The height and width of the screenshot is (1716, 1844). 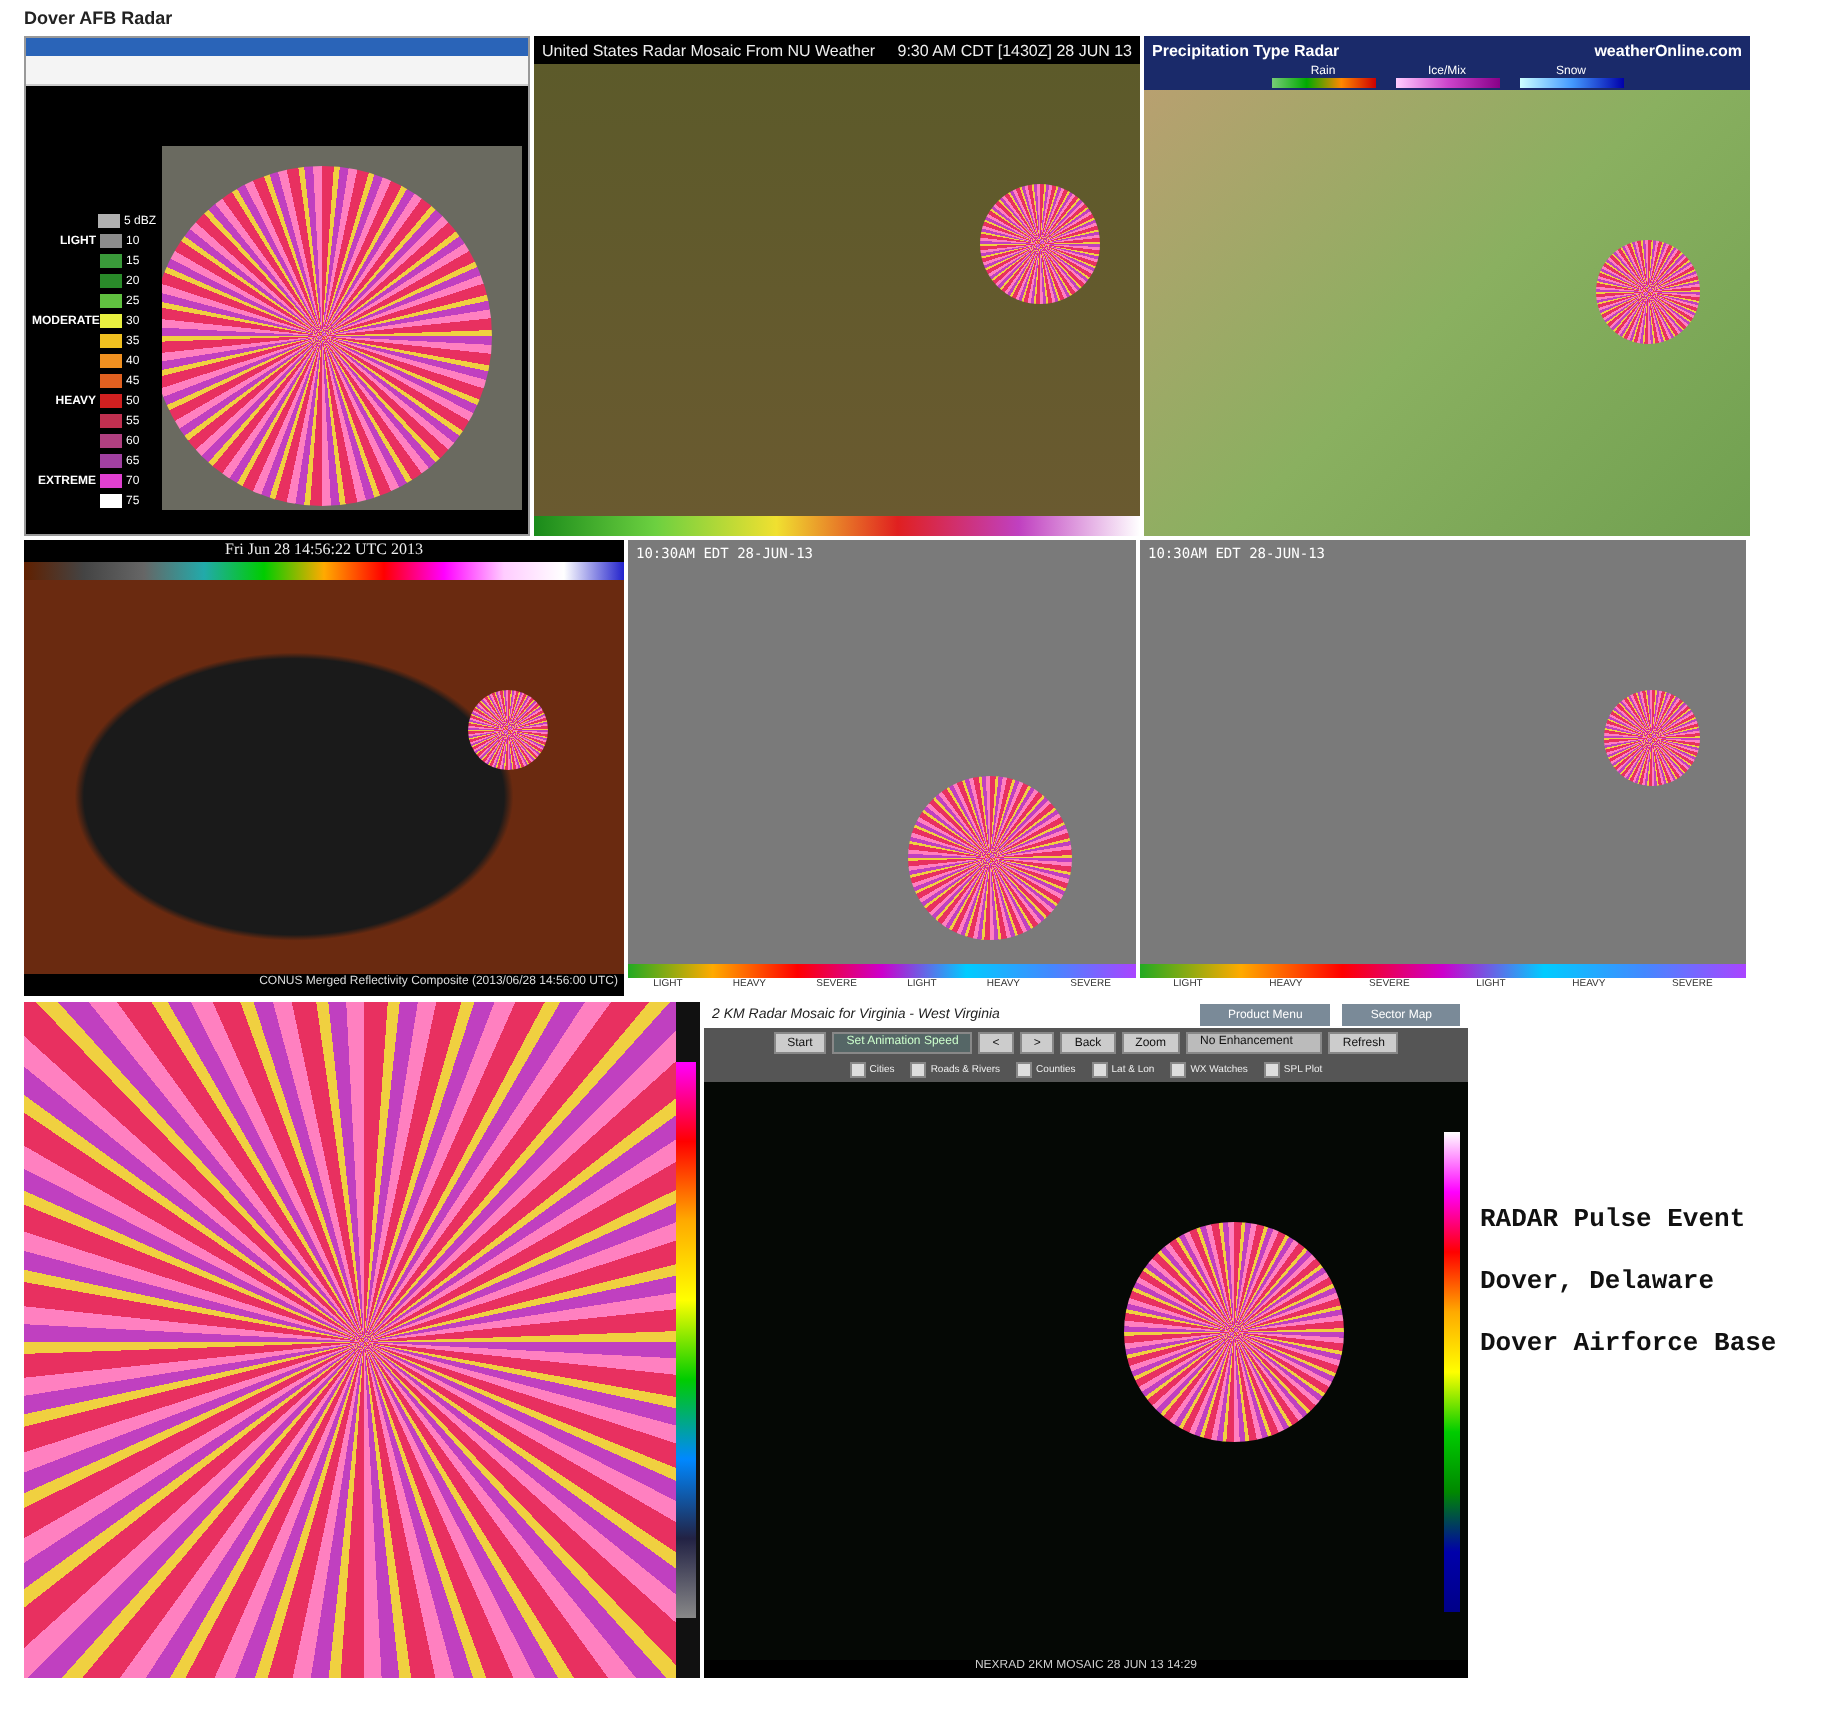 What do you see at coordinates (1014, 50) in the screenshot?
I see `timestamp: 9:30 AM CDT [1430Z] 28 JUN 13` at bounding box center [1014, 50].